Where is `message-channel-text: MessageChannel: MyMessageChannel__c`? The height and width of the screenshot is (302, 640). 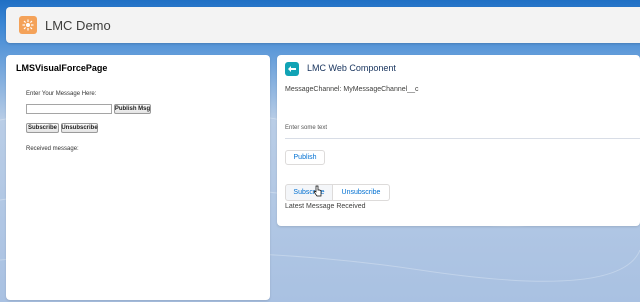 message-channel-text: MessageChannel: MyMessageChannel__c is located at coordinates (352, 89).